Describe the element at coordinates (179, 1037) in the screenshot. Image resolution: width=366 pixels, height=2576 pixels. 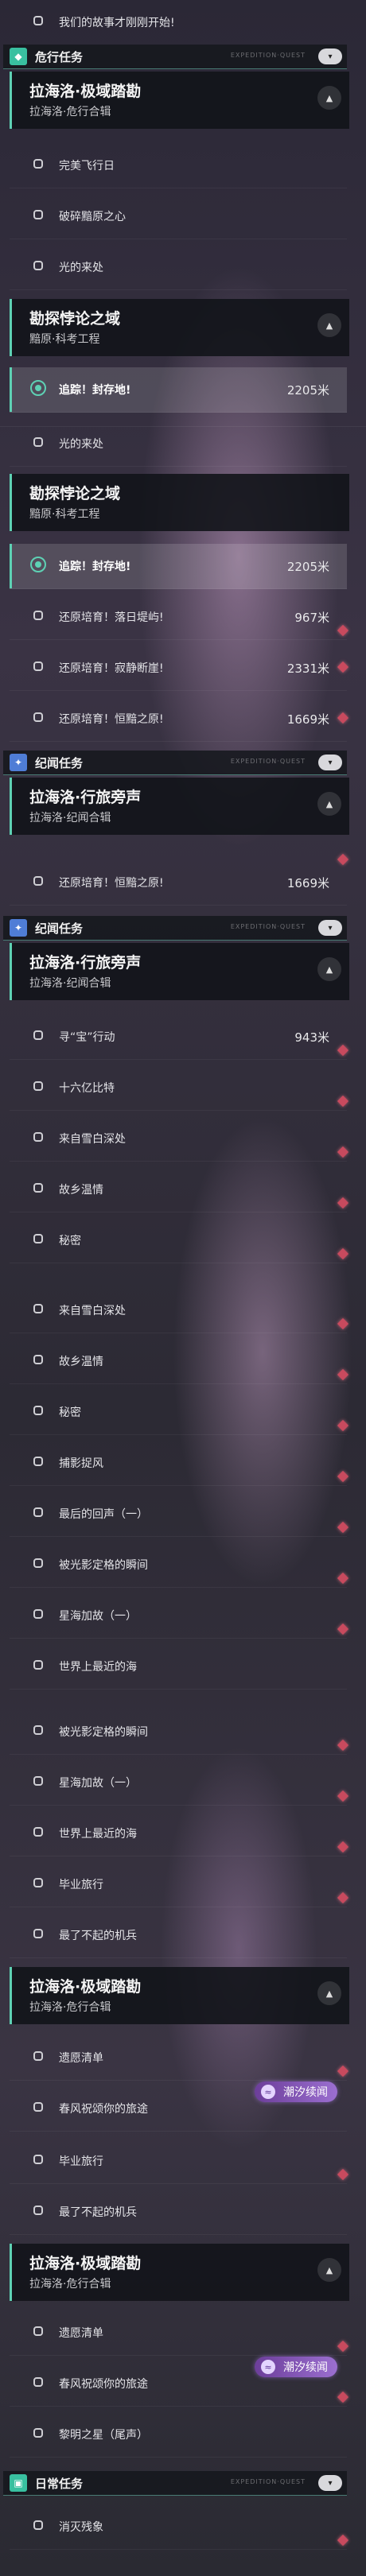
I see `quest-item: 寻“宝”行动 943米` at that location.